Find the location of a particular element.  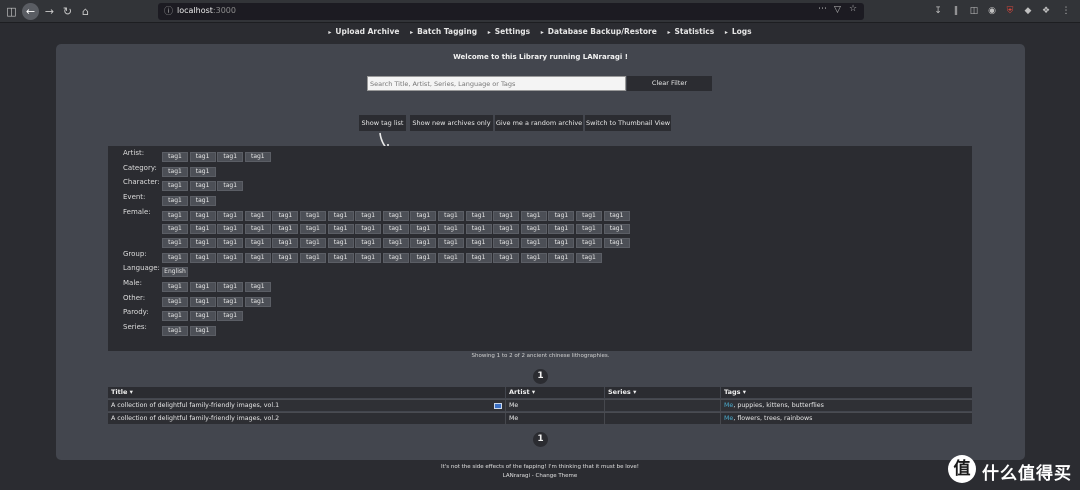

home-icon: ⌂ is located at coordinates (85, 11).